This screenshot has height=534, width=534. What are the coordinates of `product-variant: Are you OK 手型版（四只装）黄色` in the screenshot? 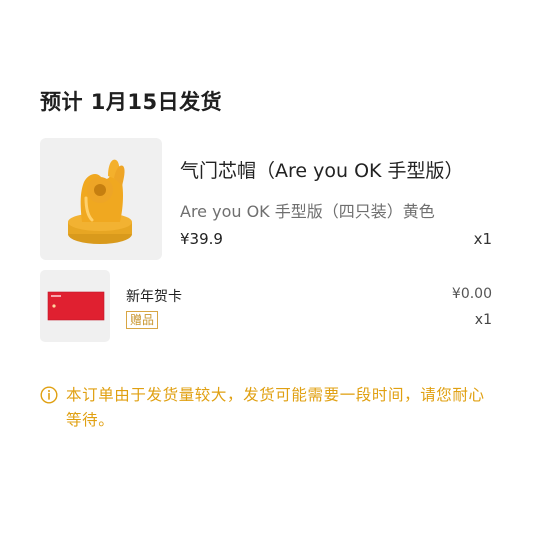 It's located at (307, 211).